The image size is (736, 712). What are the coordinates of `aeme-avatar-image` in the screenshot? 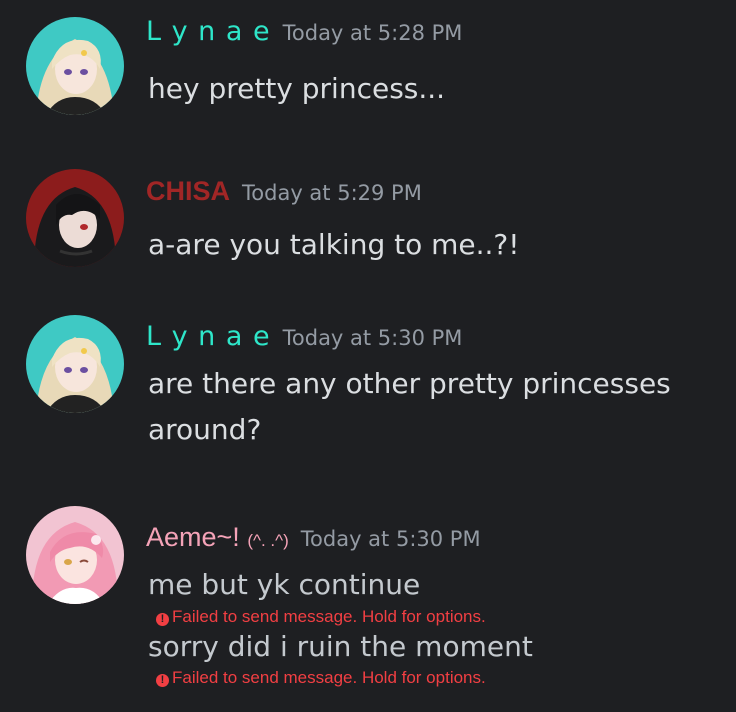 It's located at (75, 555).